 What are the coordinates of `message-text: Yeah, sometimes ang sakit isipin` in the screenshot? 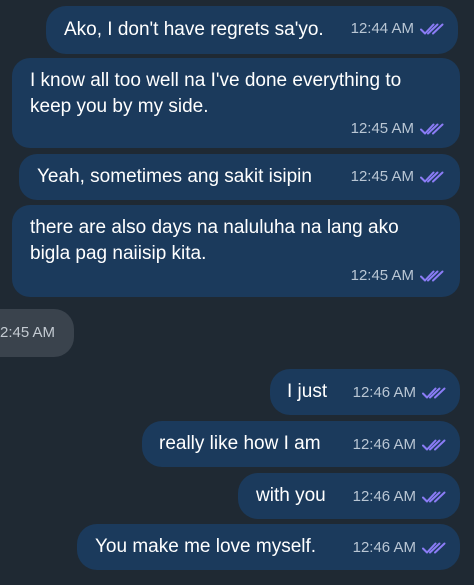 It's located at (174, 176).